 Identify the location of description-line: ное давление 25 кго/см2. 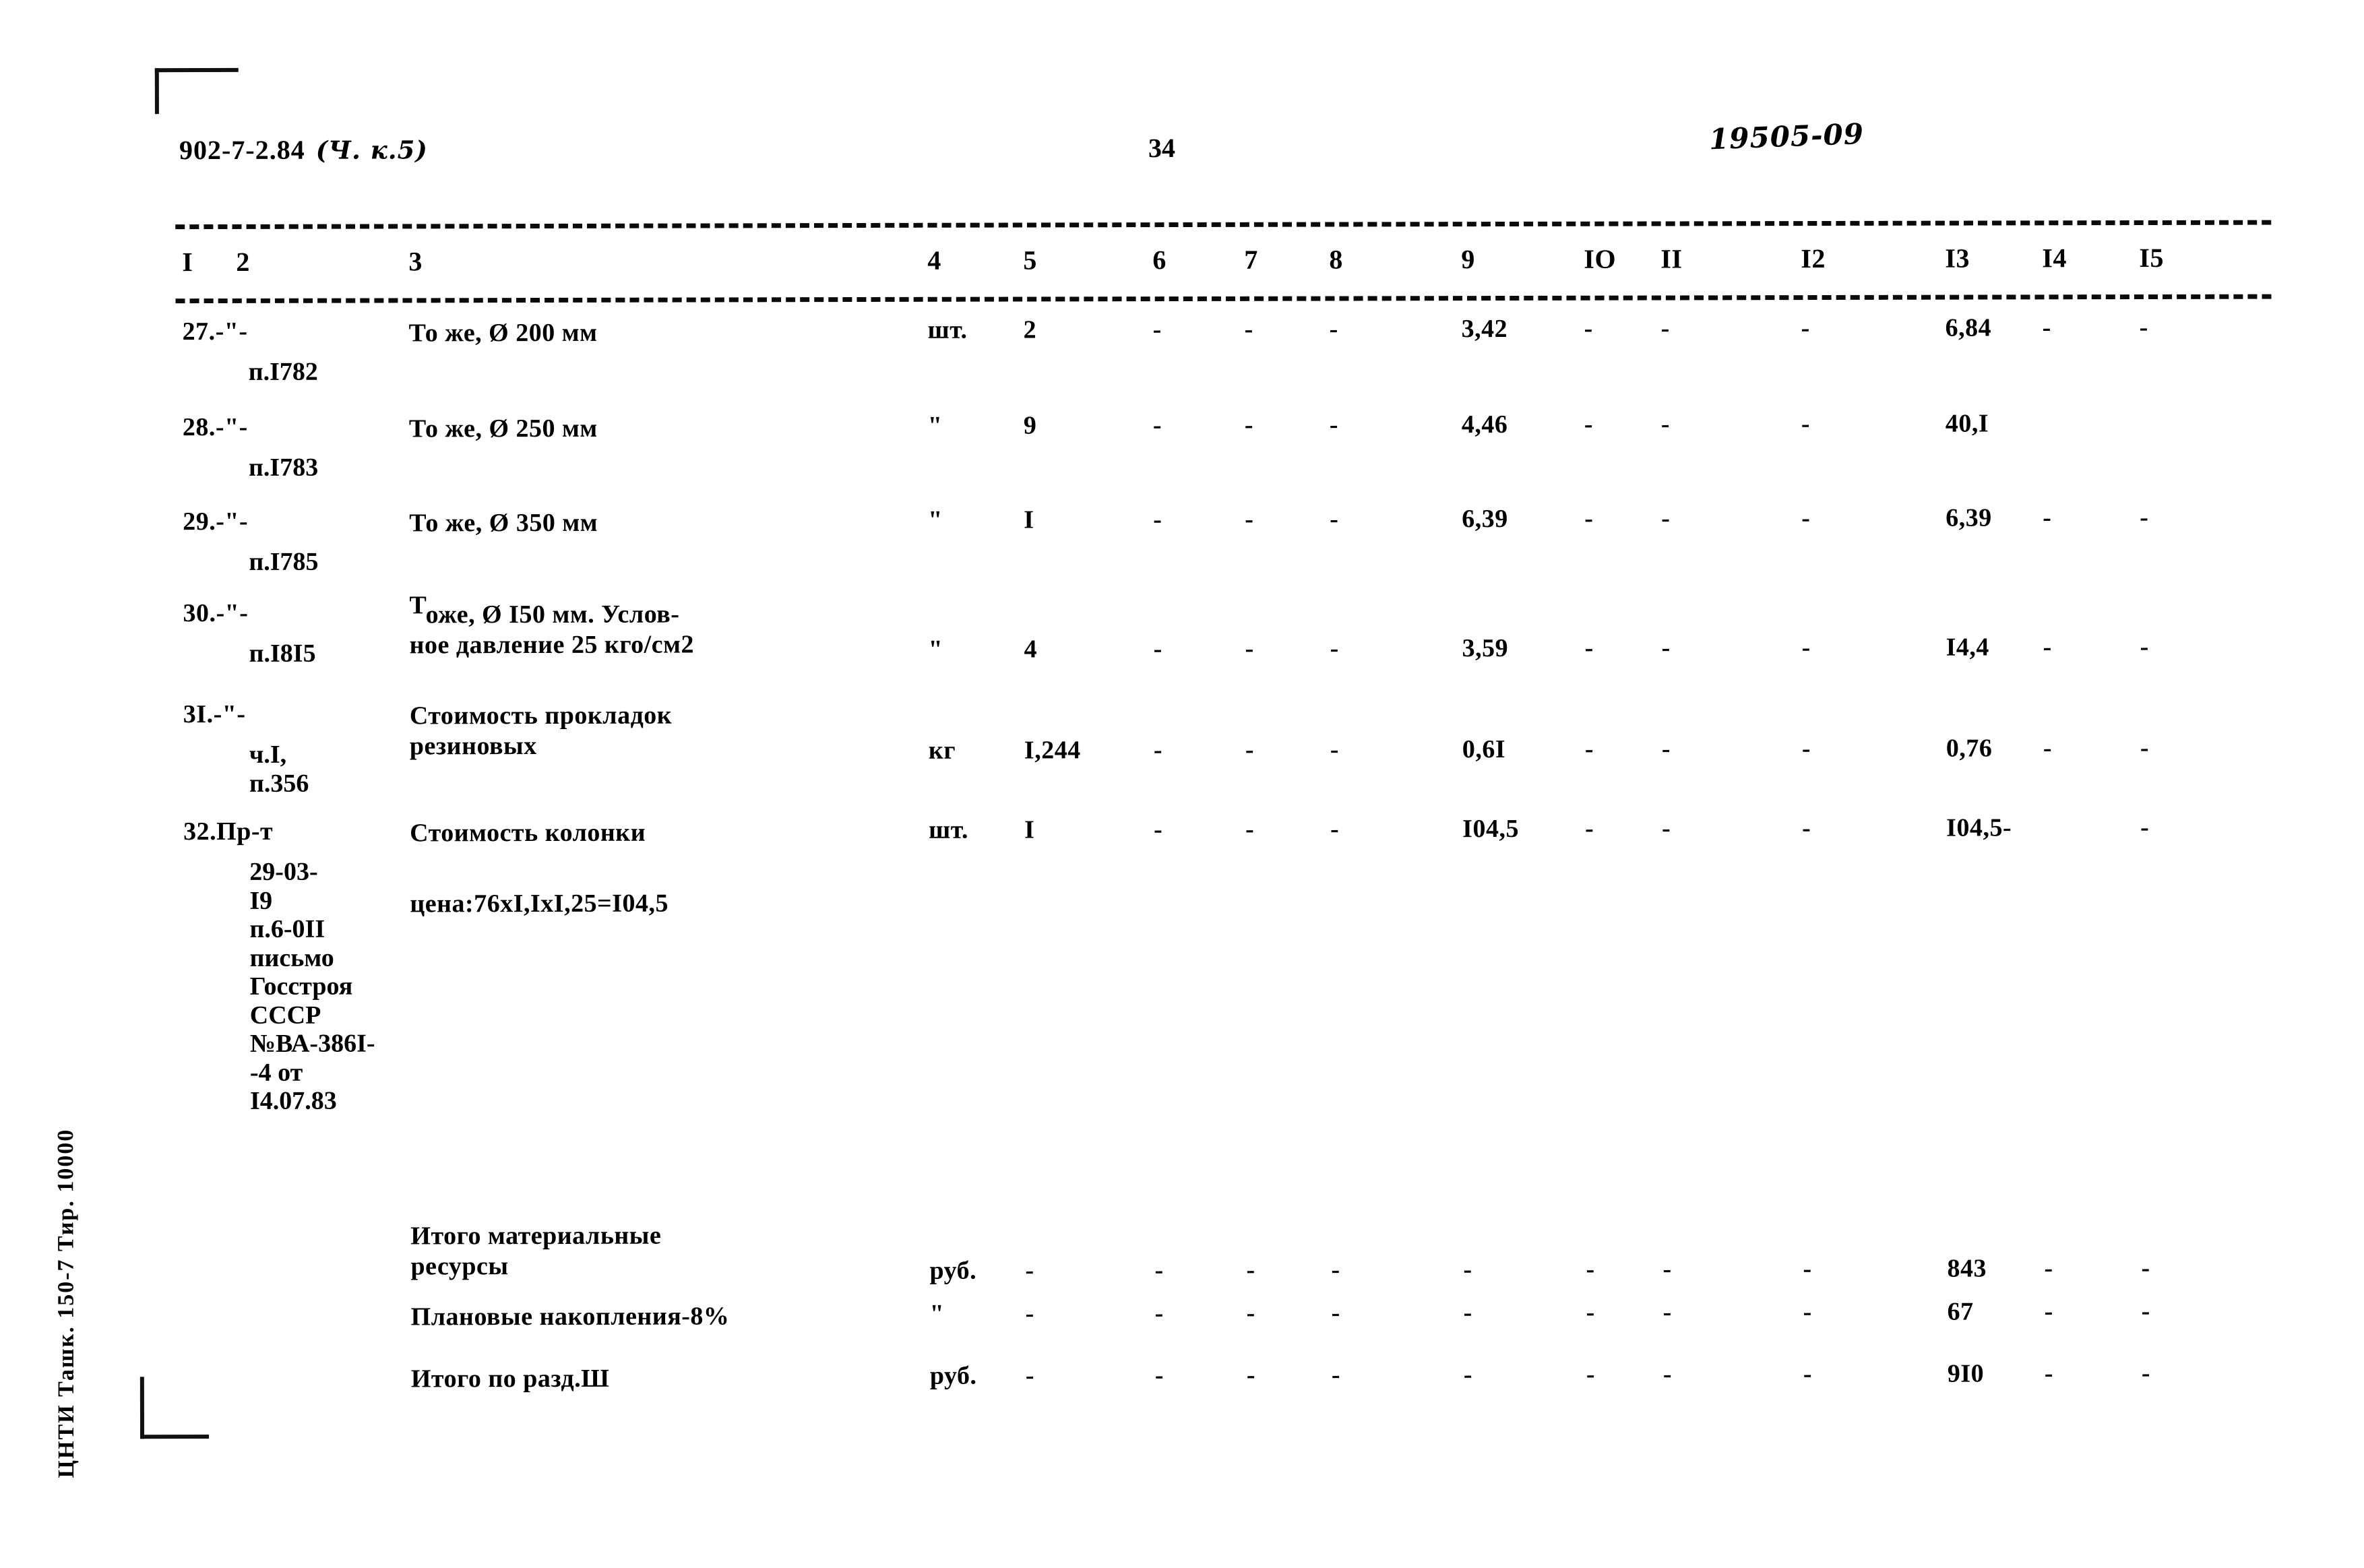
(551, 645).